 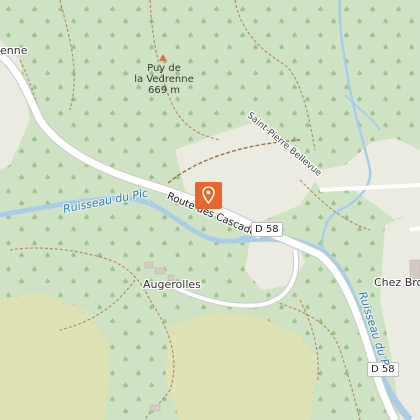 I want to click on location-marker, so click(x=208, y=195).